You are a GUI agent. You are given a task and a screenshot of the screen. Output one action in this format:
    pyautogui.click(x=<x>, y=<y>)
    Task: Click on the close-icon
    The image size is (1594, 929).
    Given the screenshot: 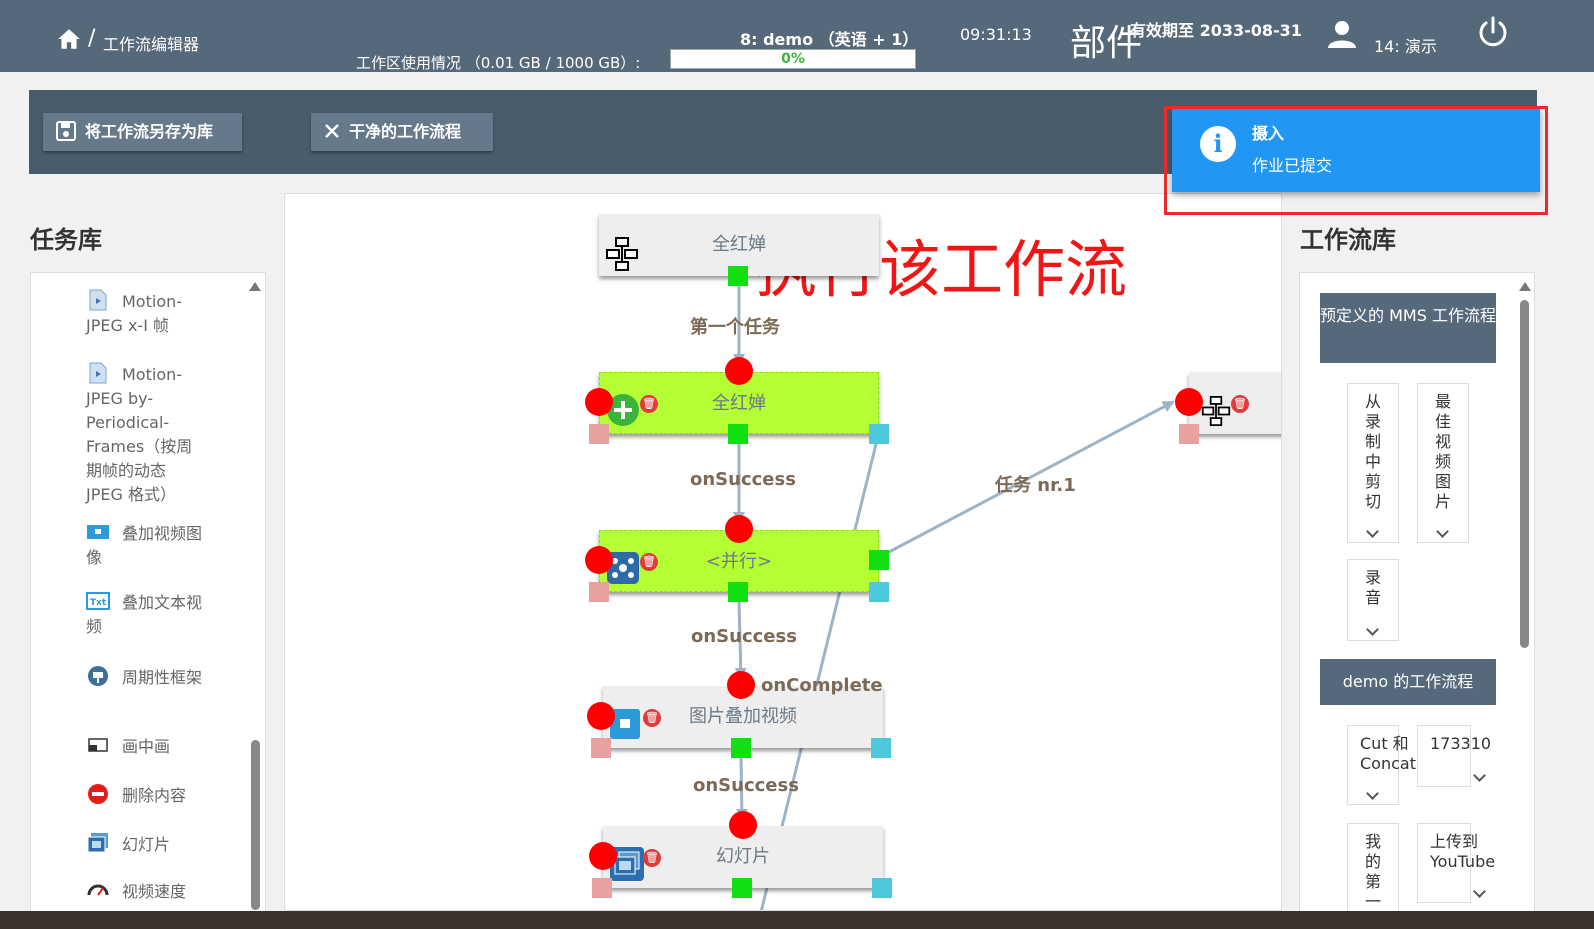 What is the action you would take?
    pyautogui.click(x=332, y=131)
    